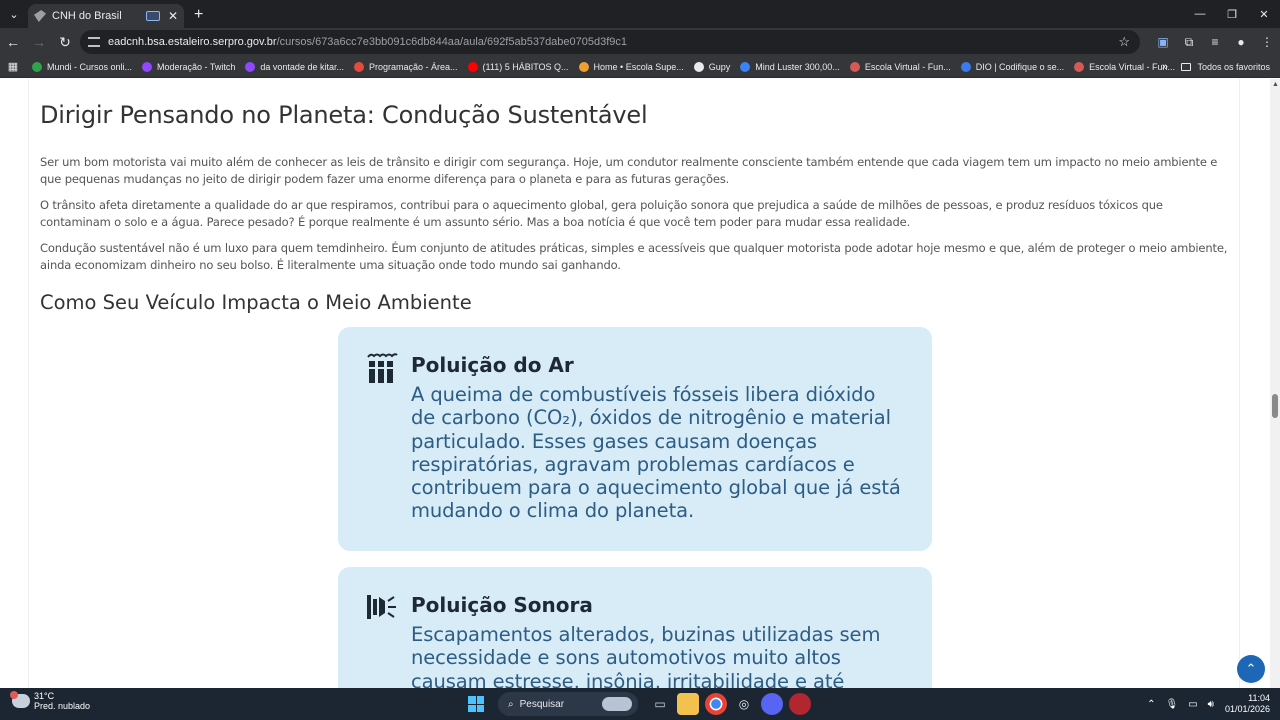 This screenshot has width=1280, height=720. I want to click on folder-icon, so click(1186, 66).